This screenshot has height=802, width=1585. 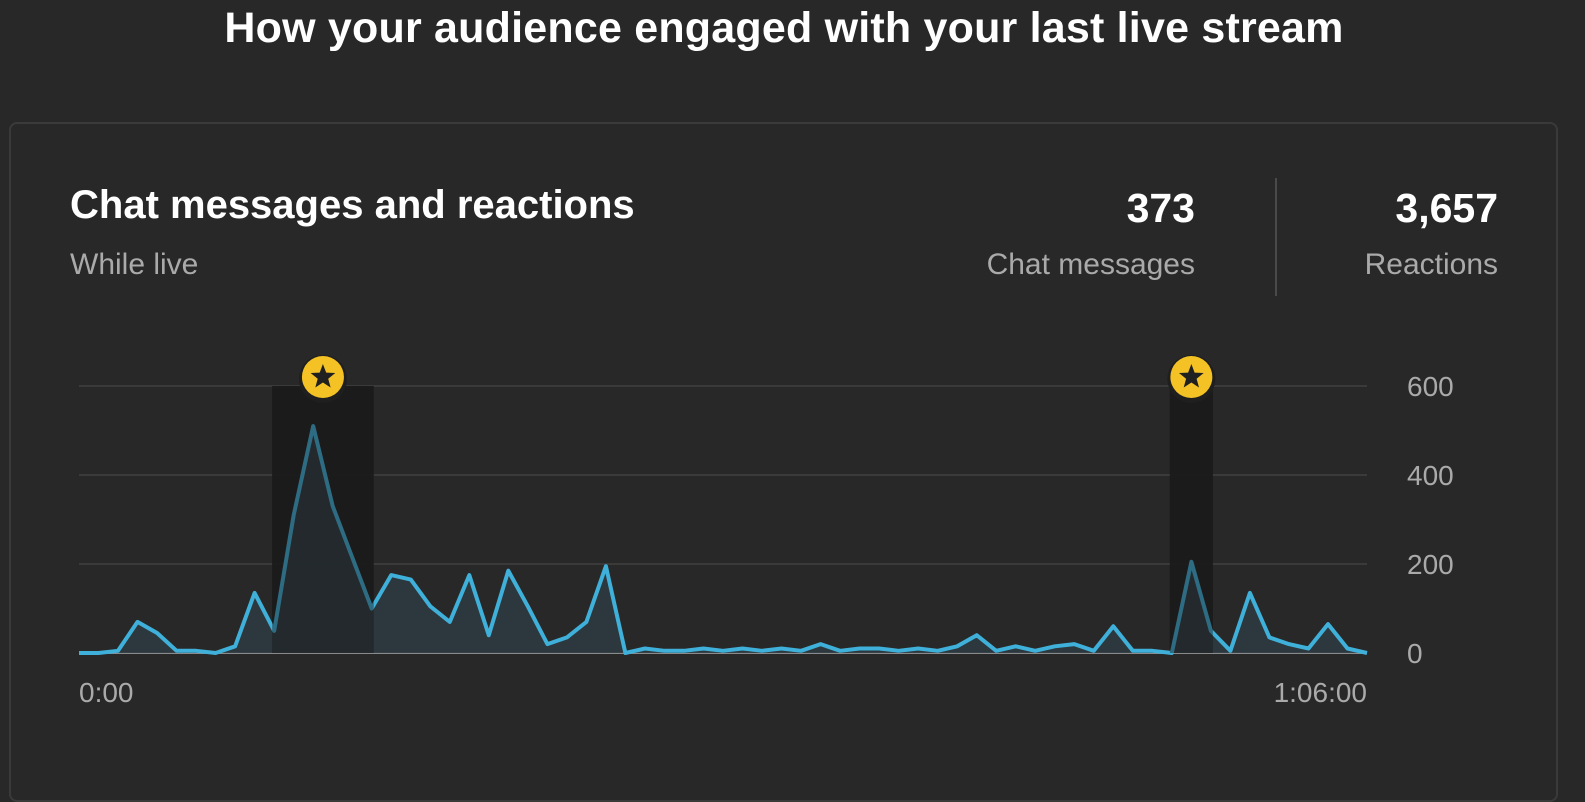 What do you see at coordinates (1430, 564) in the screenshot?
I see `y-tick-label-200: 200` at bounding box center [1430, 564].